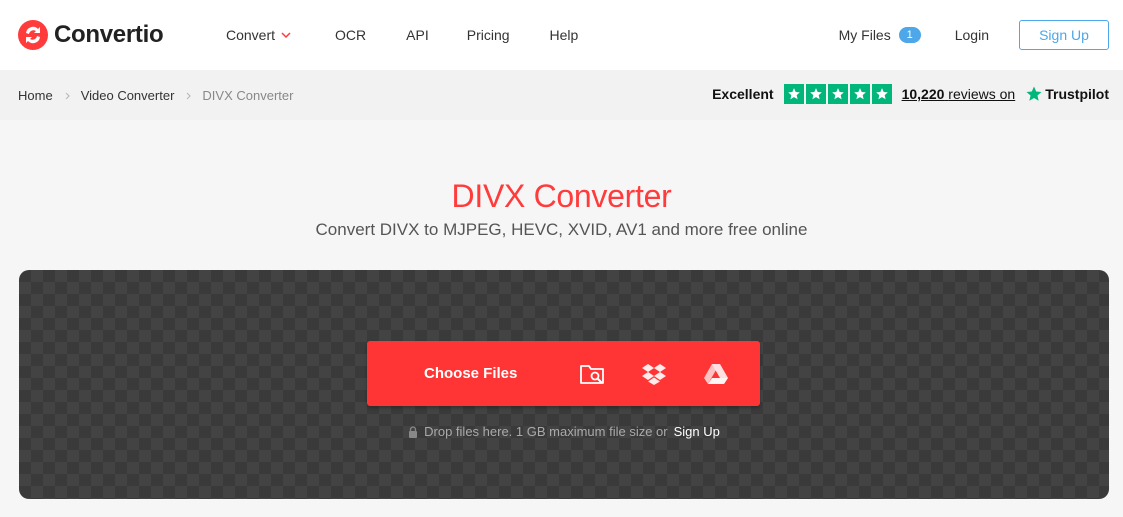 The height and width of the screenshot is (517, 1123). I want to click on login-link: Login, so click(972, 35).